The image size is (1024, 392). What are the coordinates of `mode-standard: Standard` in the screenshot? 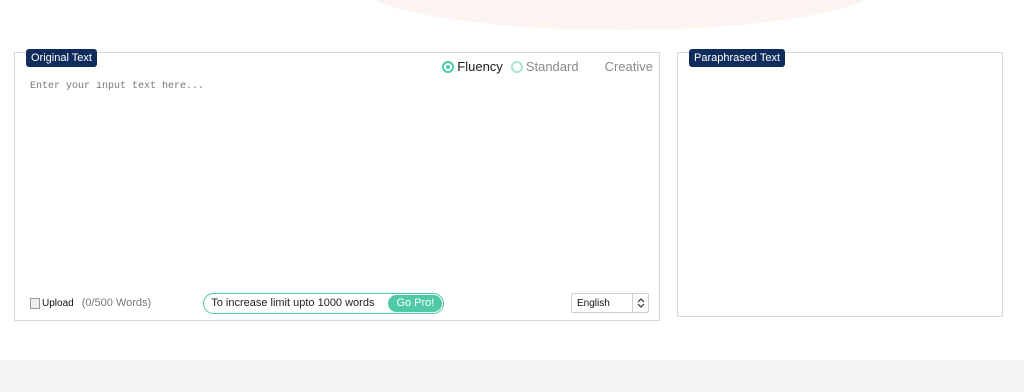 It's located at (544, 66).